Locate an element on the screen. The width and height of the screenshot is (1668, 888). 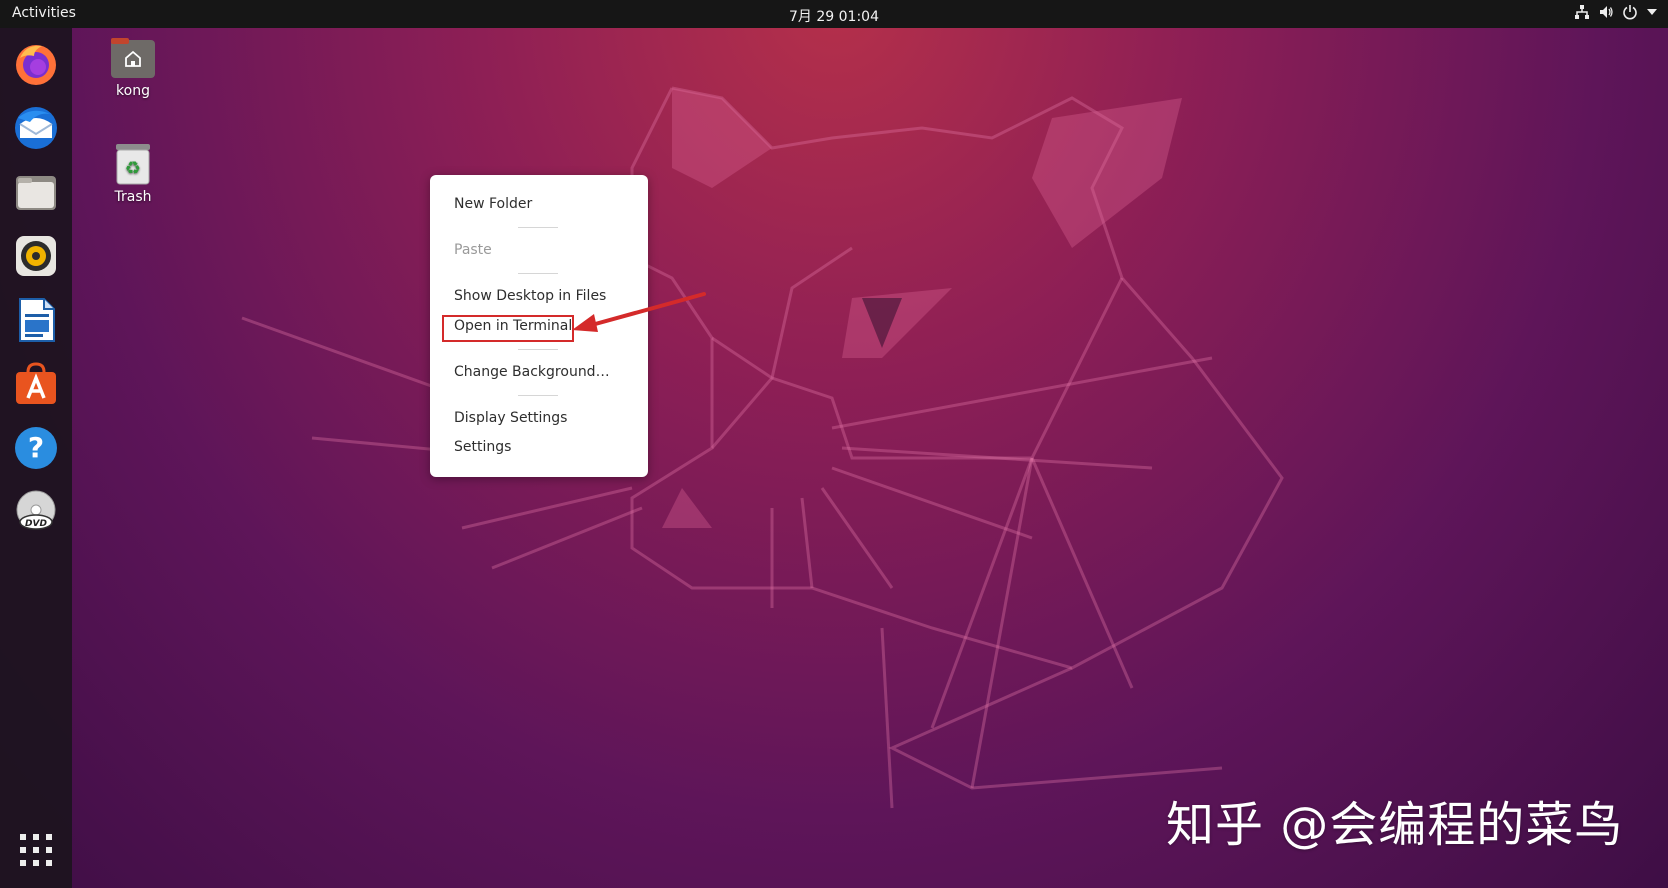
home-folder-icon is located at coordinates (133, 58).